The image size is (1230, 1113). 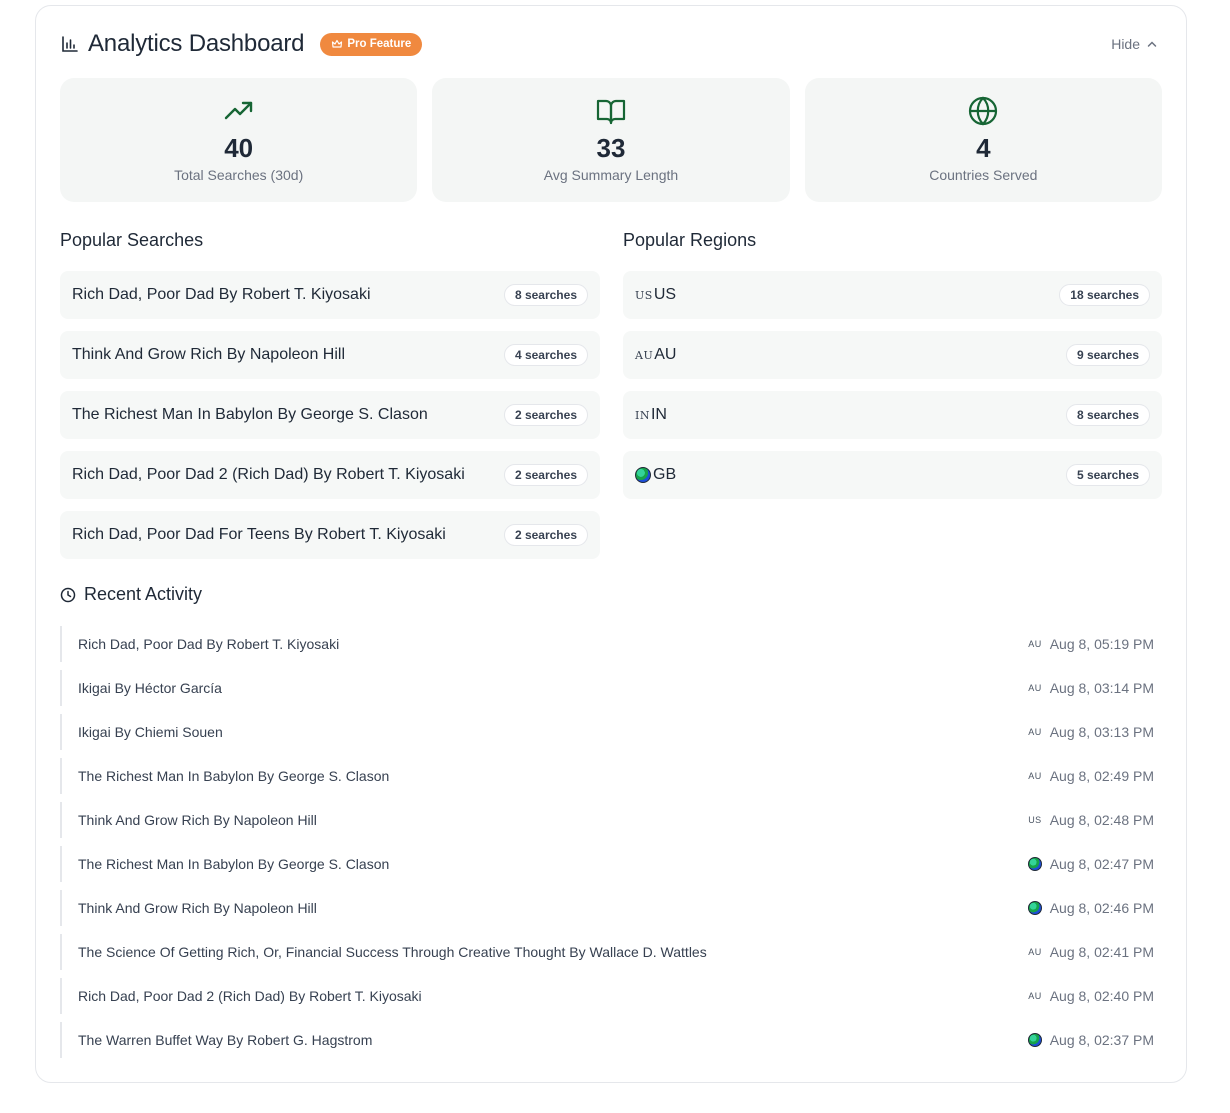 I want to click on activity-time: Aug 8, 02:37 PM, so click(x=1101, y=1040).